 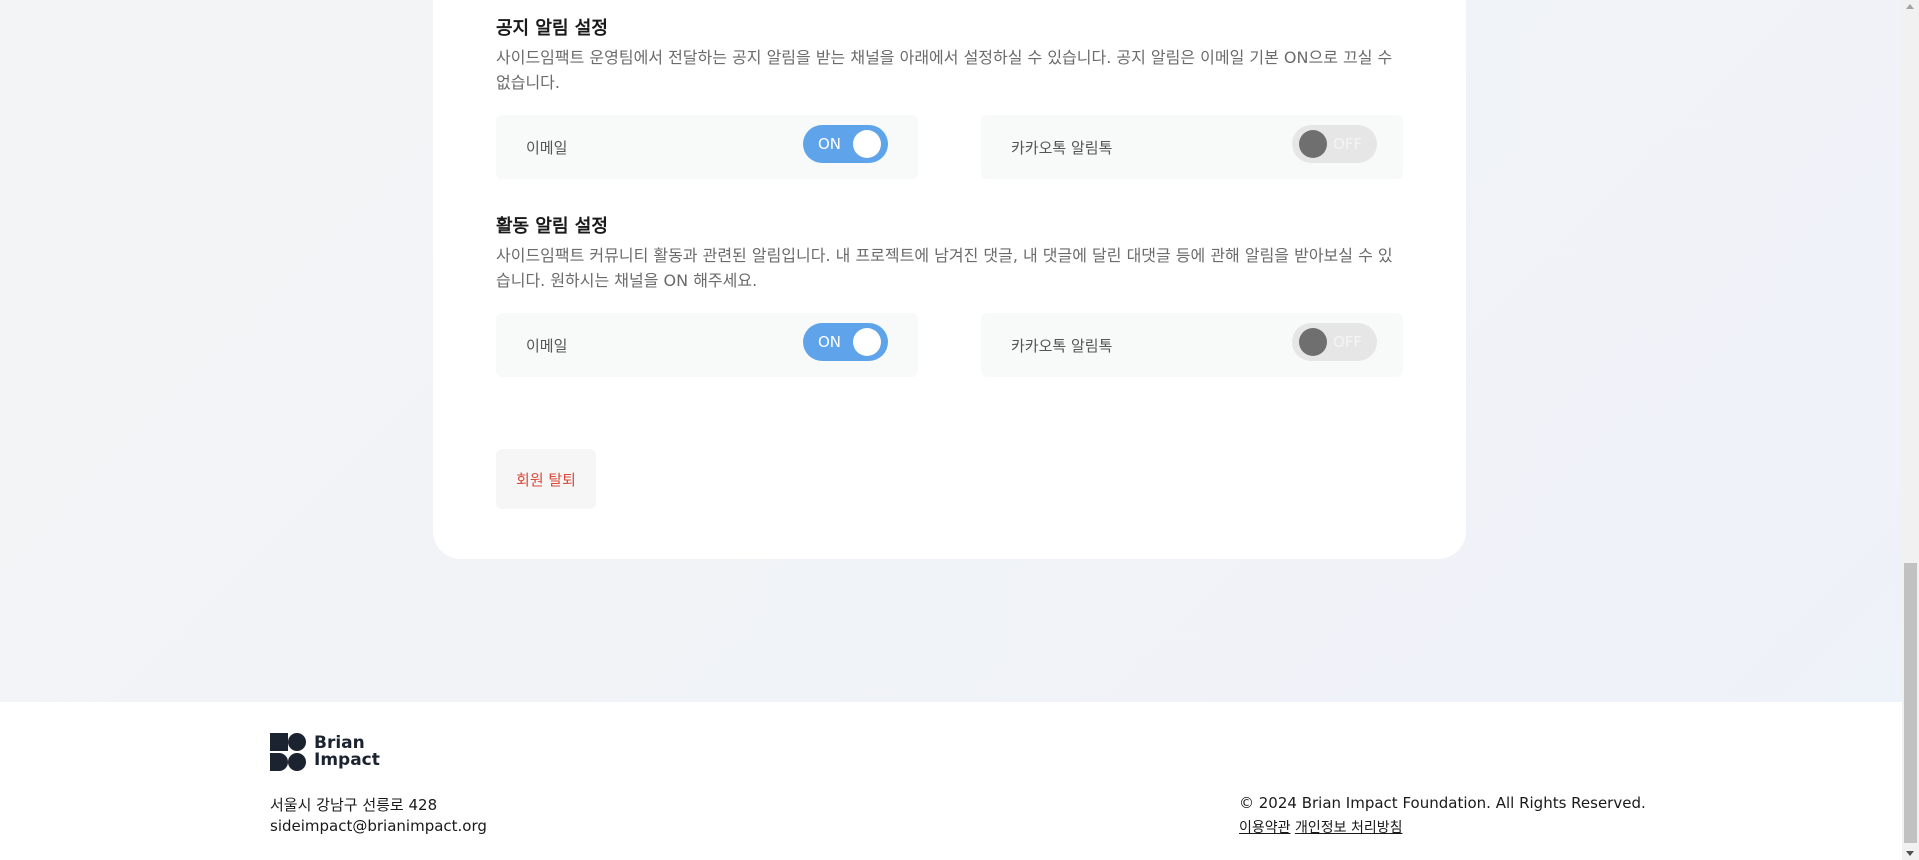 What do you see at coordinates (845, 342) in the screenshot?
I see `activity-email-toggle: ON` at bounding box center [845, 342].